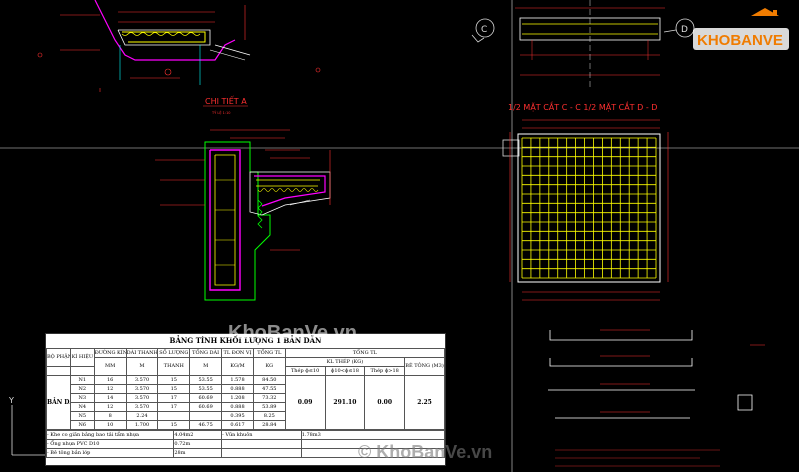 The height and width of the screenshot is (472, 799). I want to click on cell-tldv: 1.208, so click(237, 398).